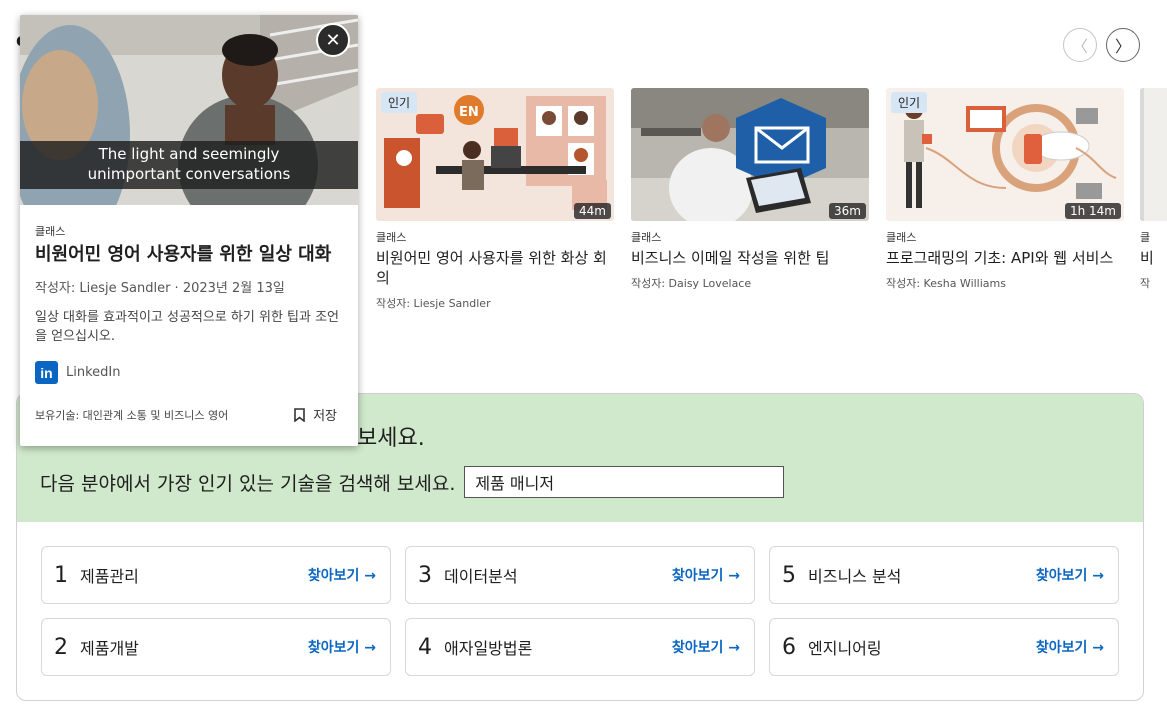  What do you see at coordinates (592, 211) in the screenshot?
I see `duration-badge: 44m` at bounding box center [592, 211].